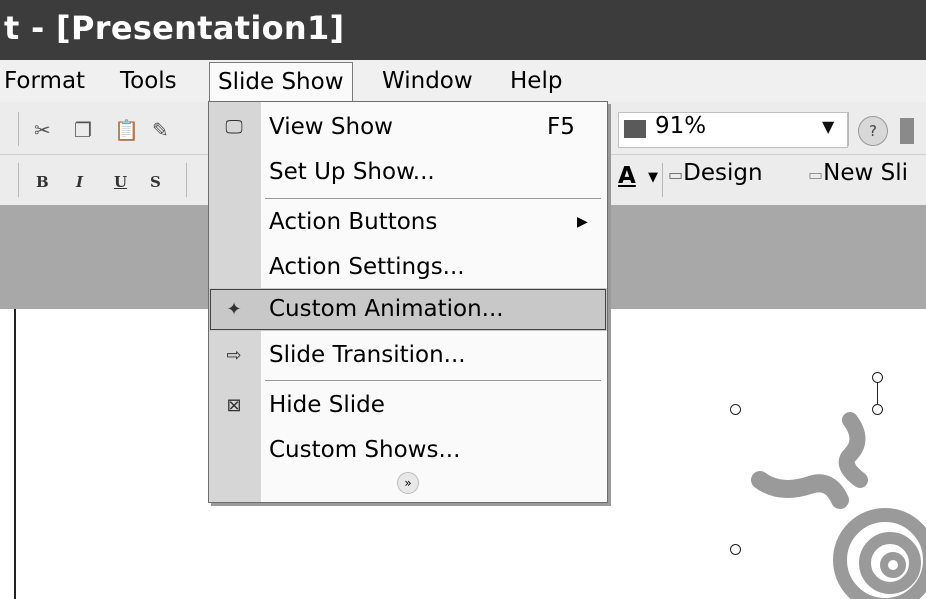 The width and height of the screenshot is (926, 599). I want to click on help-icon: ?, so click(873, 131).